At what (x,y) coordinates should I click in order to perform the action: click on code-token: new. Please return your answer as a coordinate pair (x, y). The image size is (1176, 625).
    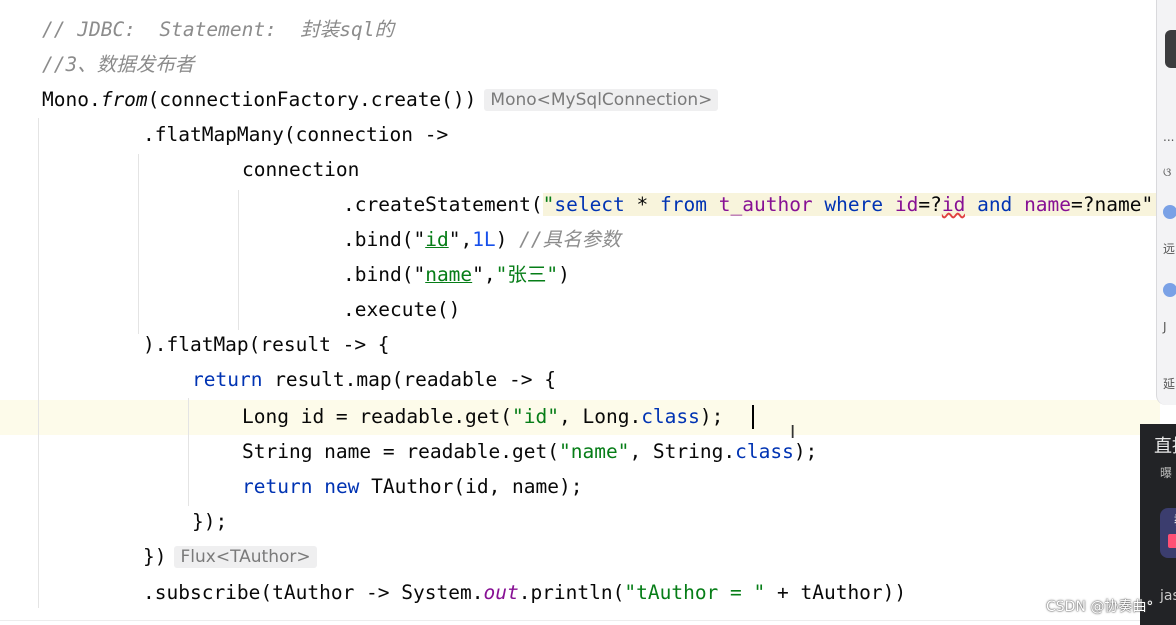
    Looking at the image, I should click on (342, 486).